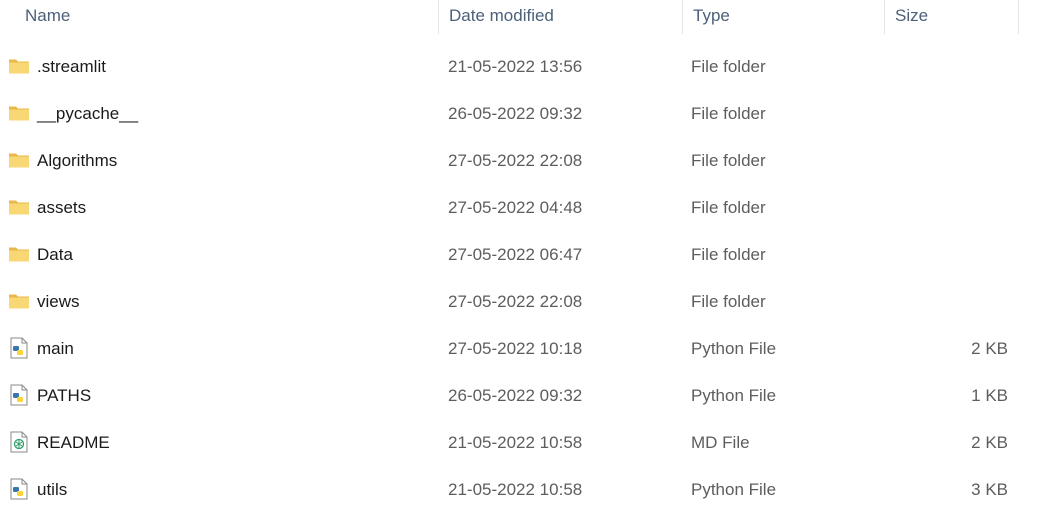  Describe the element at coordinates (560, 17) in the screenshot. I see `column-header-date-modified: Date modified` at that location.